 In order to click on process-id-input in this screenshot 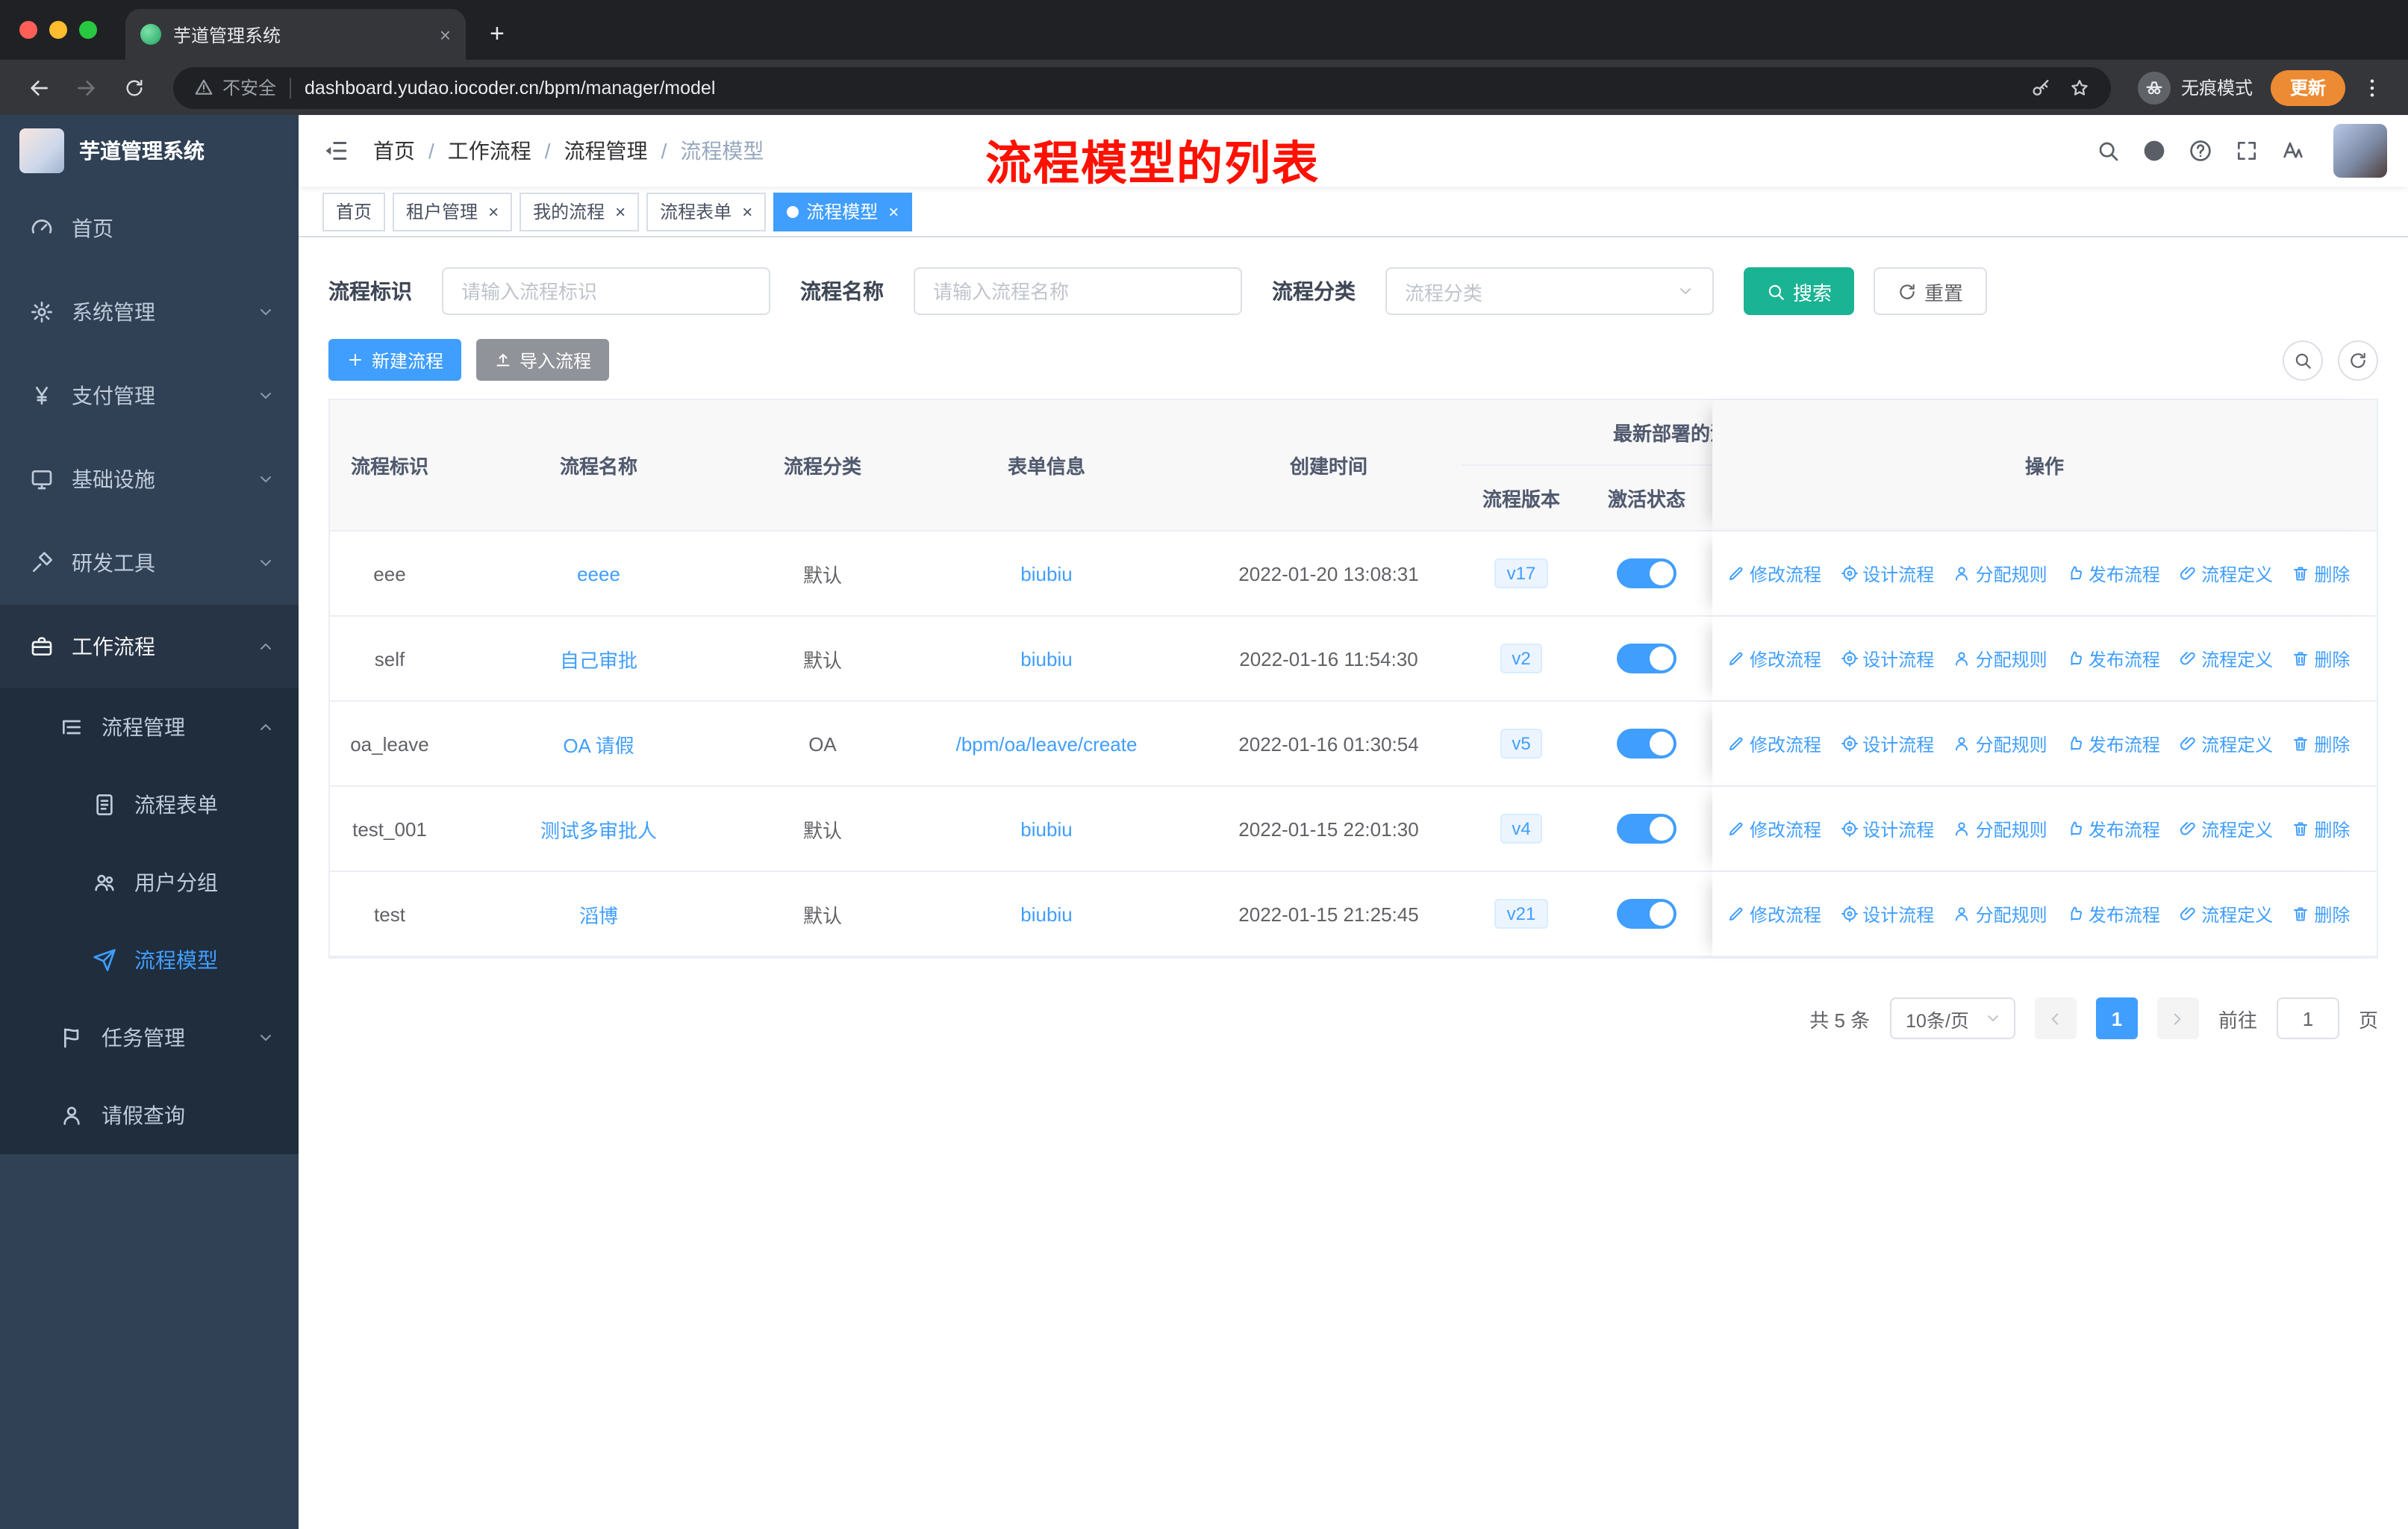, I will do `click(606, 291)`.